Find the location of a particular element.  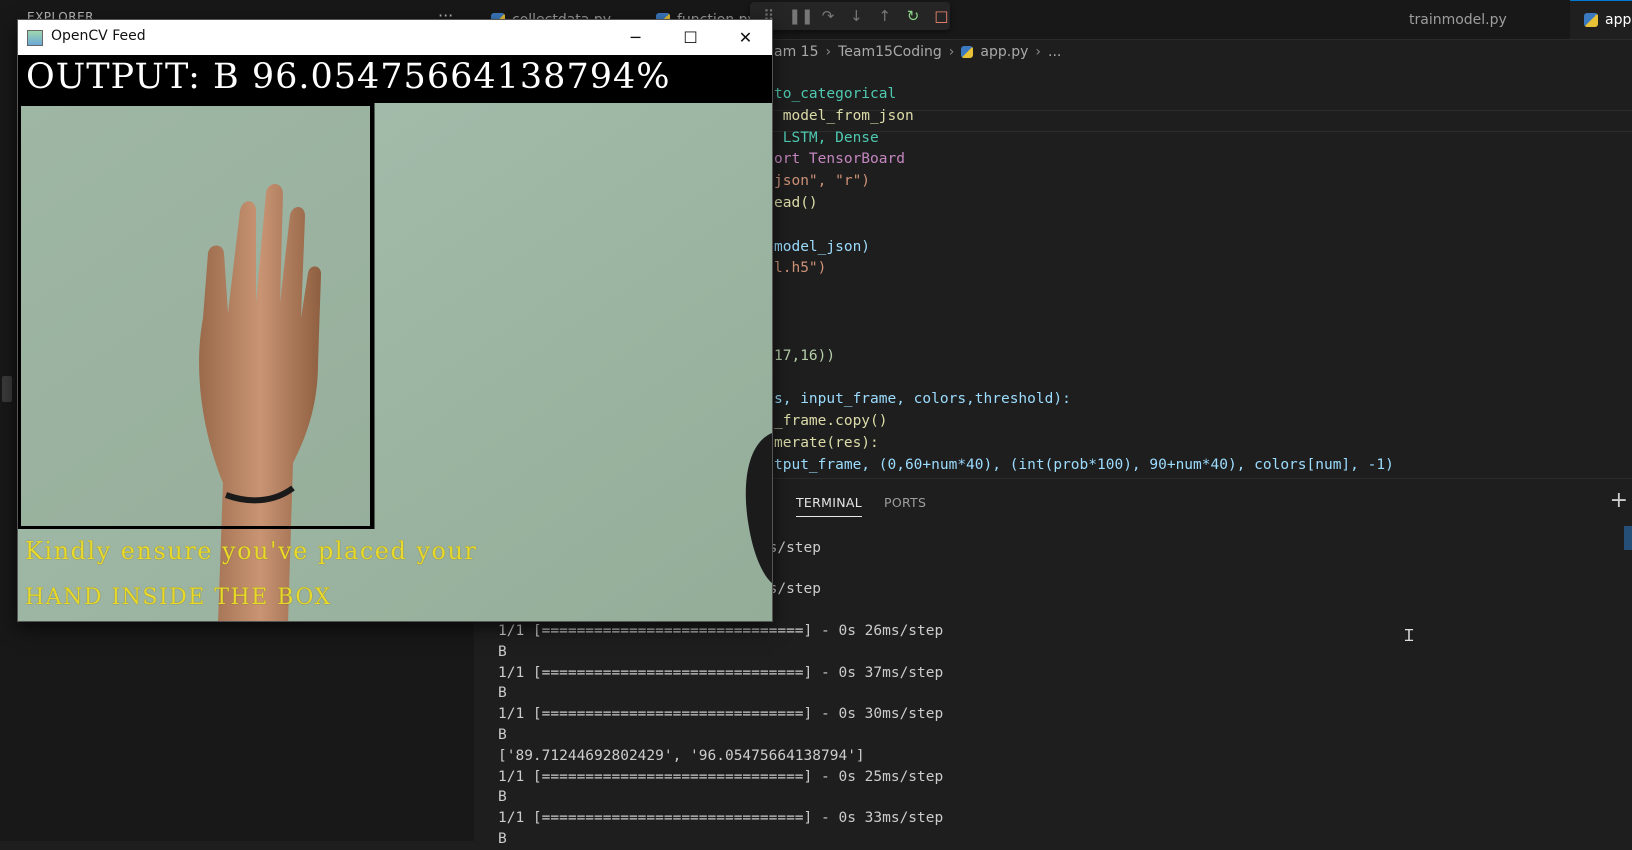

tab-label: trainmodel.py is located at coordinates (1458, 19).